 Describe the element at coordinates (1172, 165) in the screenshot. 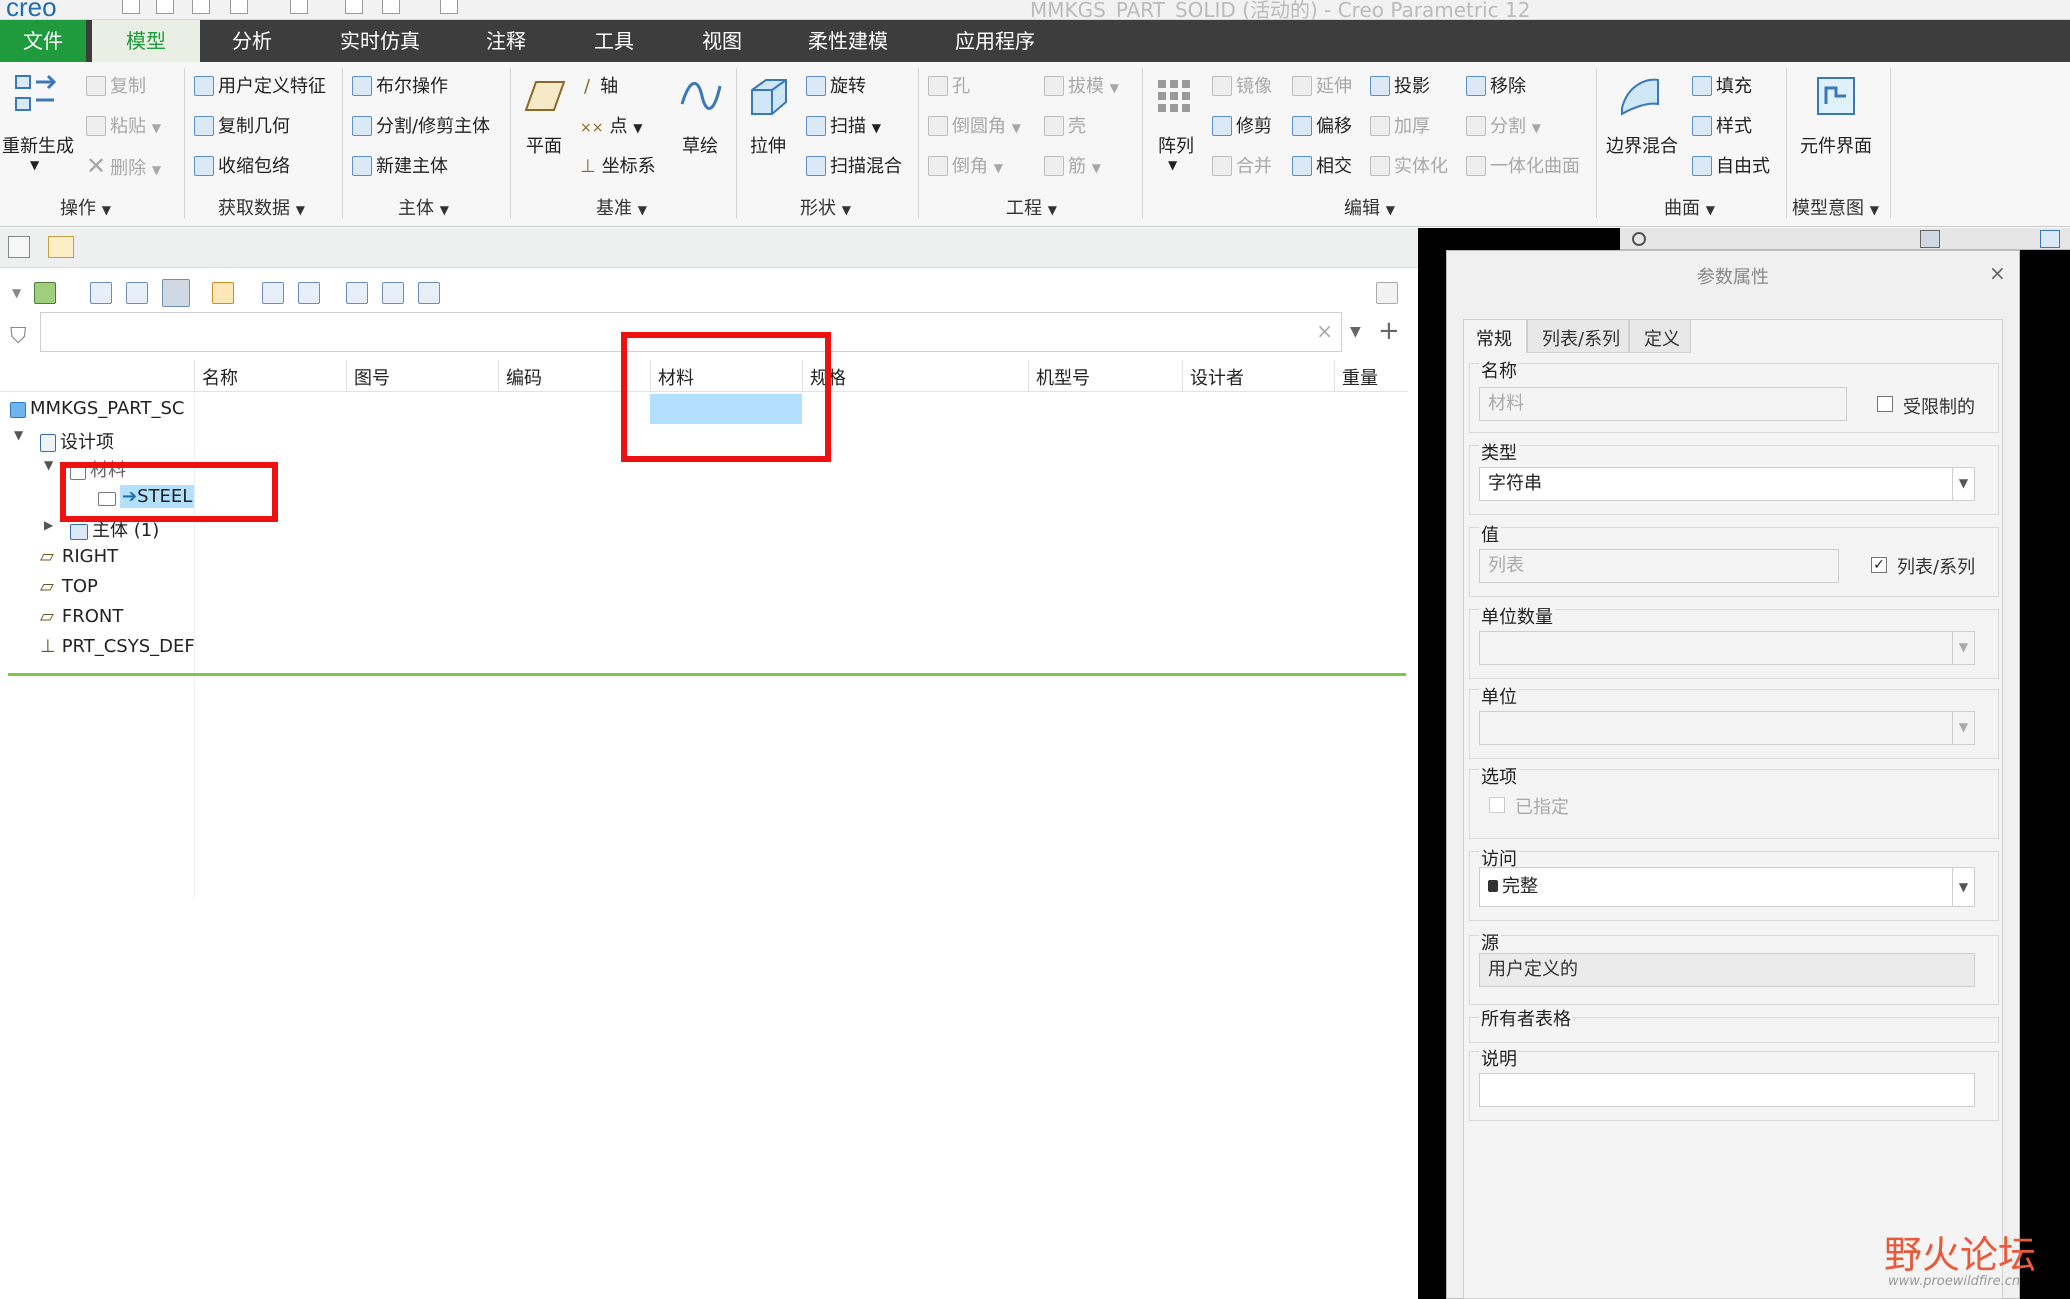

I see `pattern-dropdown-icon: ▼` at that location.